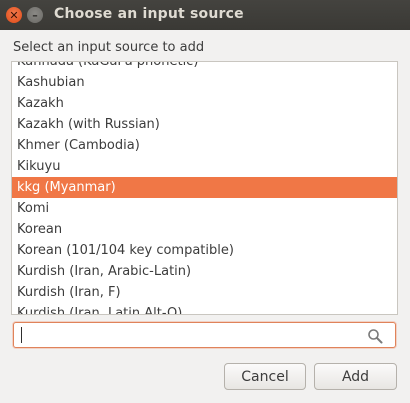 The image size is (410, 403). I want to click on title-bar: ✕ – Choose an input source, so click(205, 15).